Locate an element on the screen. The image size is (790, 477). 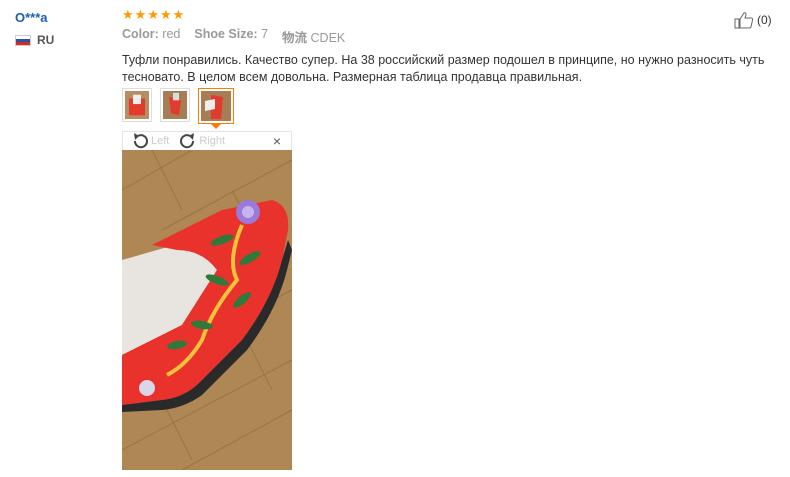
rotate-left-button: Left is located at coordinates (150, 141).